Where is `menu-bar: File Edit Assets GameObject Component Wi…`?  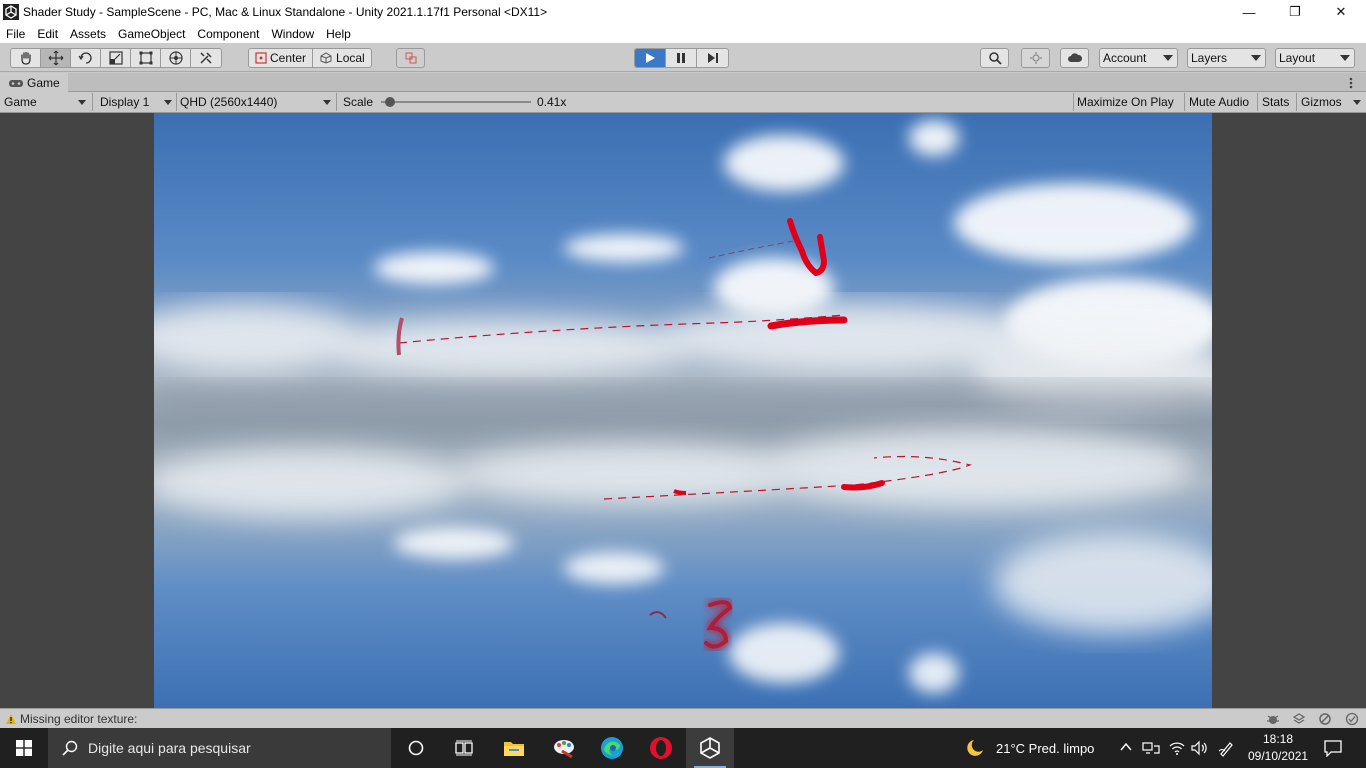
menu-bar: File Edit Assets GameObject Component Wi… is located at coordinates (683, 33).